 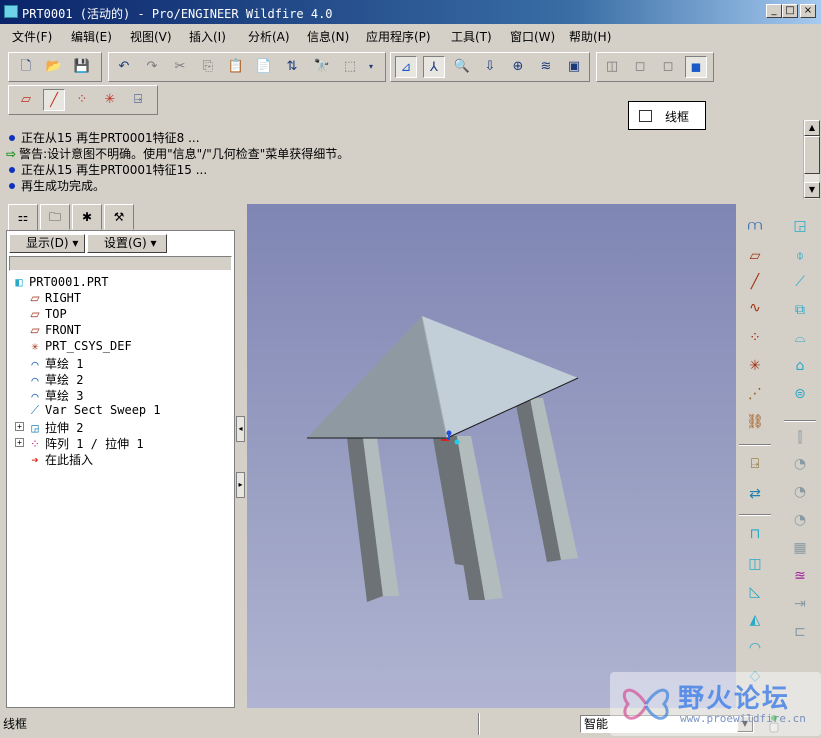 What do you see at coordinates (774, 11) in the screenshot?
I see `minimize-button: _` at bounding box center [774, 11].